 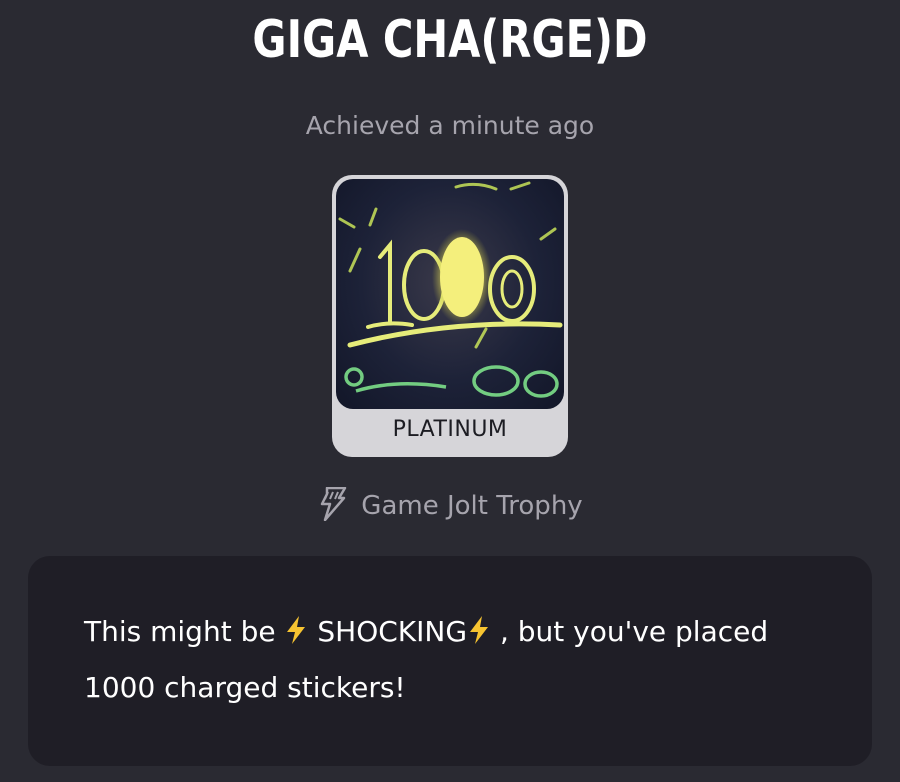 I want to click on game-jolt-bolt-icon, so click(x=332, y=505).